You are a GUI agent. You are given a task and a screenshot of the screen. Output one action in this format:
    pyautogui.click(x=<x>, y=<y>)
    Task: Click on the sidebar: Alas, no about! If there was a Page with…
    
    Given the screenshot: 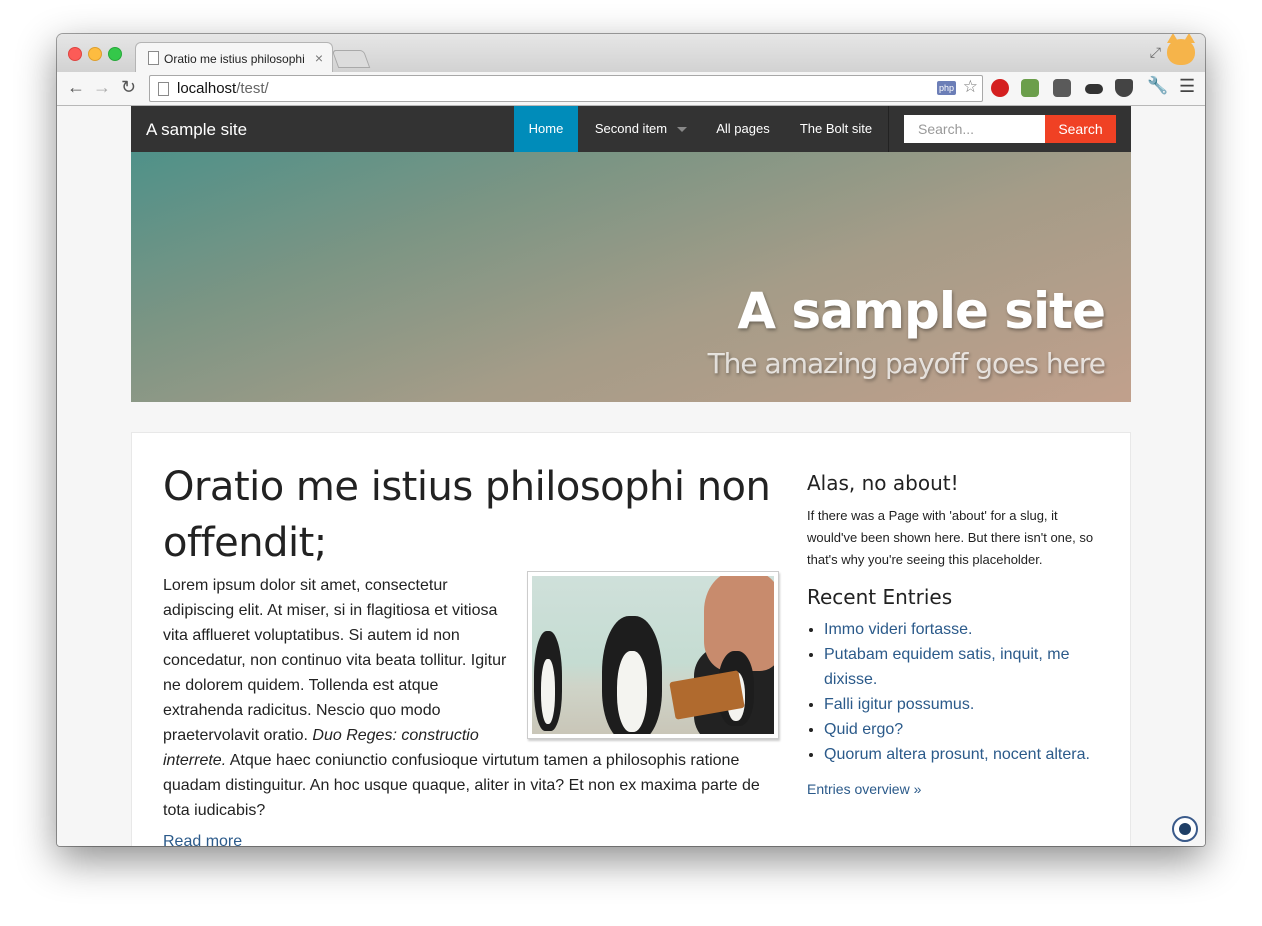 What is the action you would take?
    pyautogui.click(x=957, y=634)
    